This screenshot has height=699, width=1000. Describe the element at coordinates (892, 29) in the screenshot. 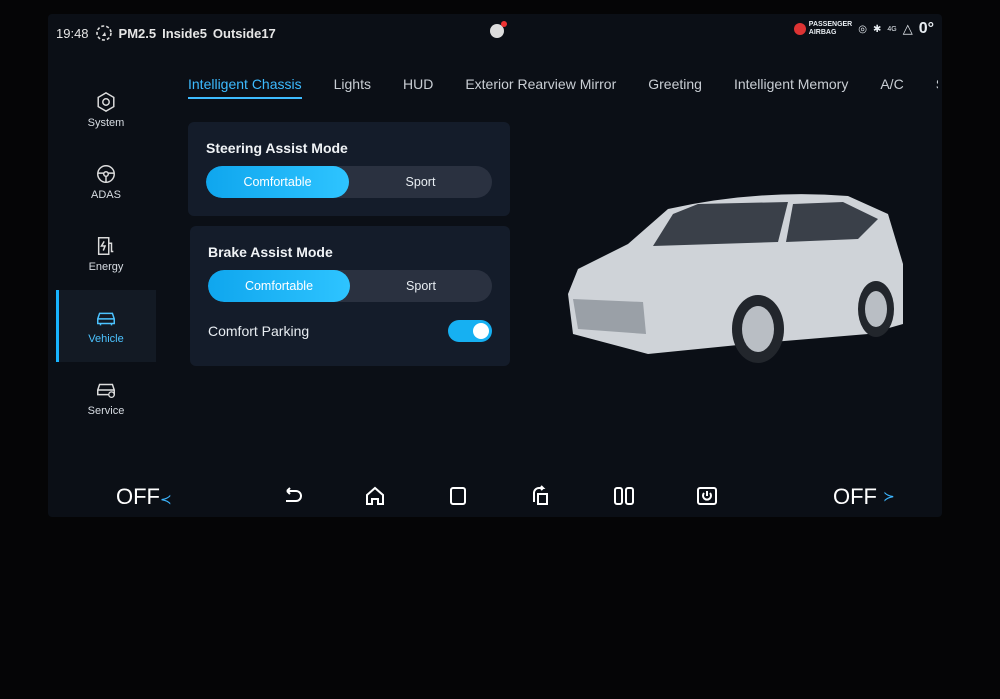

I see `signal-icon: 4G` at that location.